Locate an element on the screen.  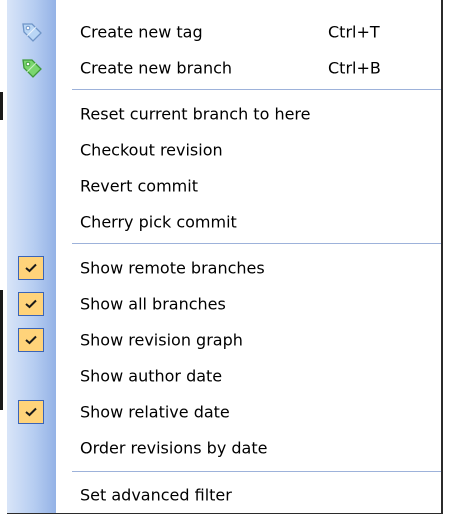
menu-item-label: Show author date is located at coordinates (151, 376).